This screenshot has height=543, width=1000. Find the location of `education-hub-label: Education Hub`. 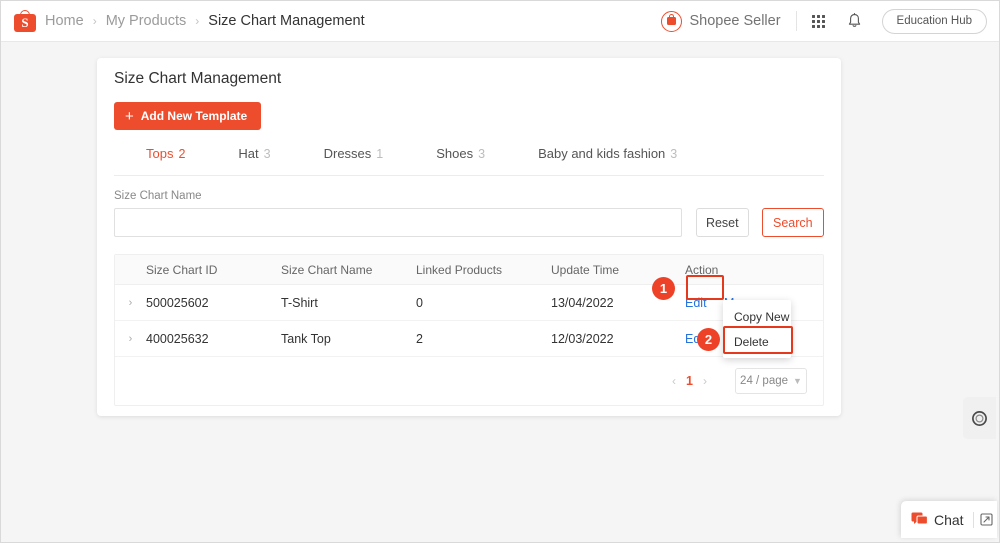

education-hub-label: Education Hub is located at coordinates (934, 21).